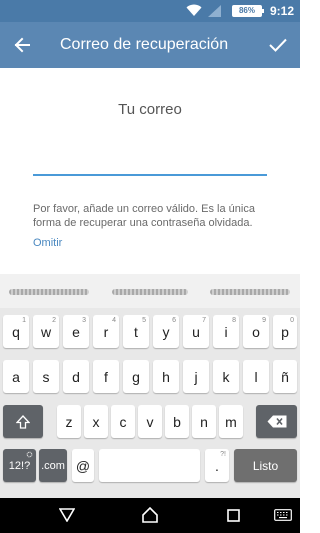  Describe the element at coordinates (149, 465) in the screenshot. I see `space-key` at that location.